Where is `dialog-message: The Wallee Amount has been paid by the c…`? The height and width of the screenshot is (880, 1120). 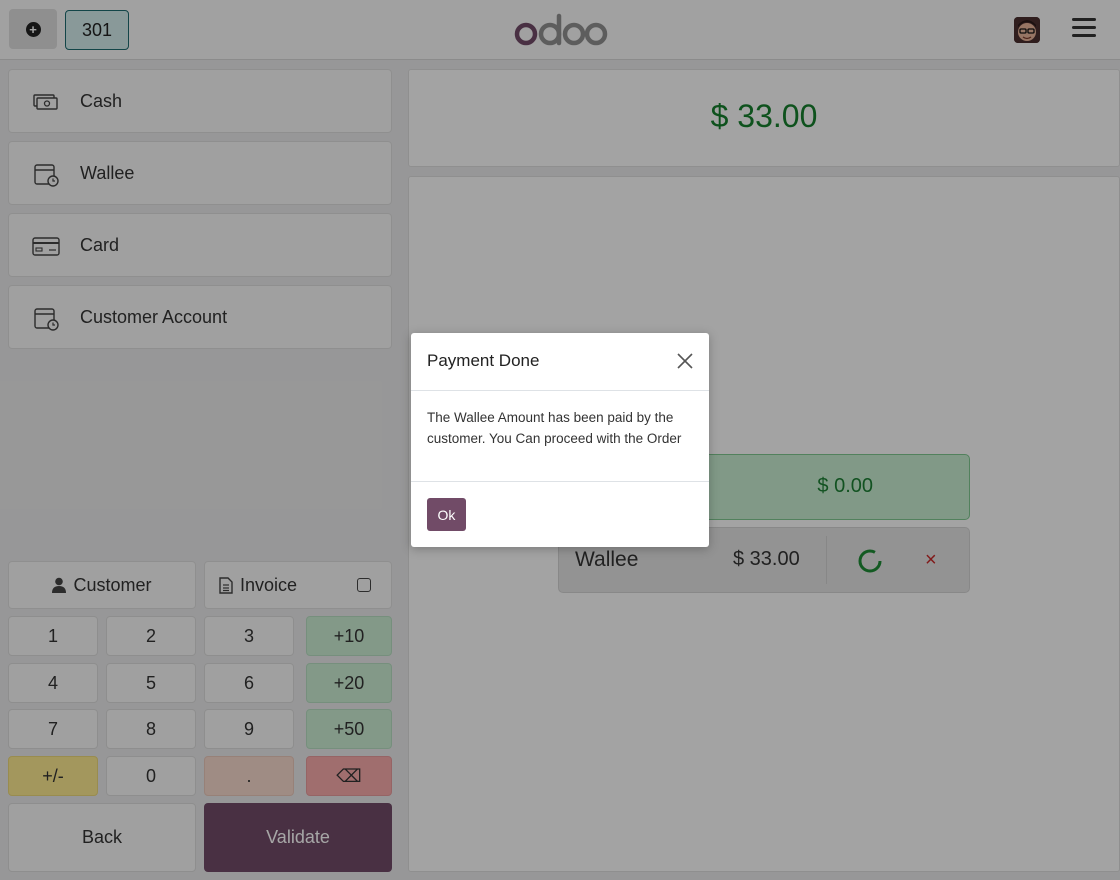
dialog-message: The Wallee Amount has been paid by the c… is located at coordinates (554, 428).